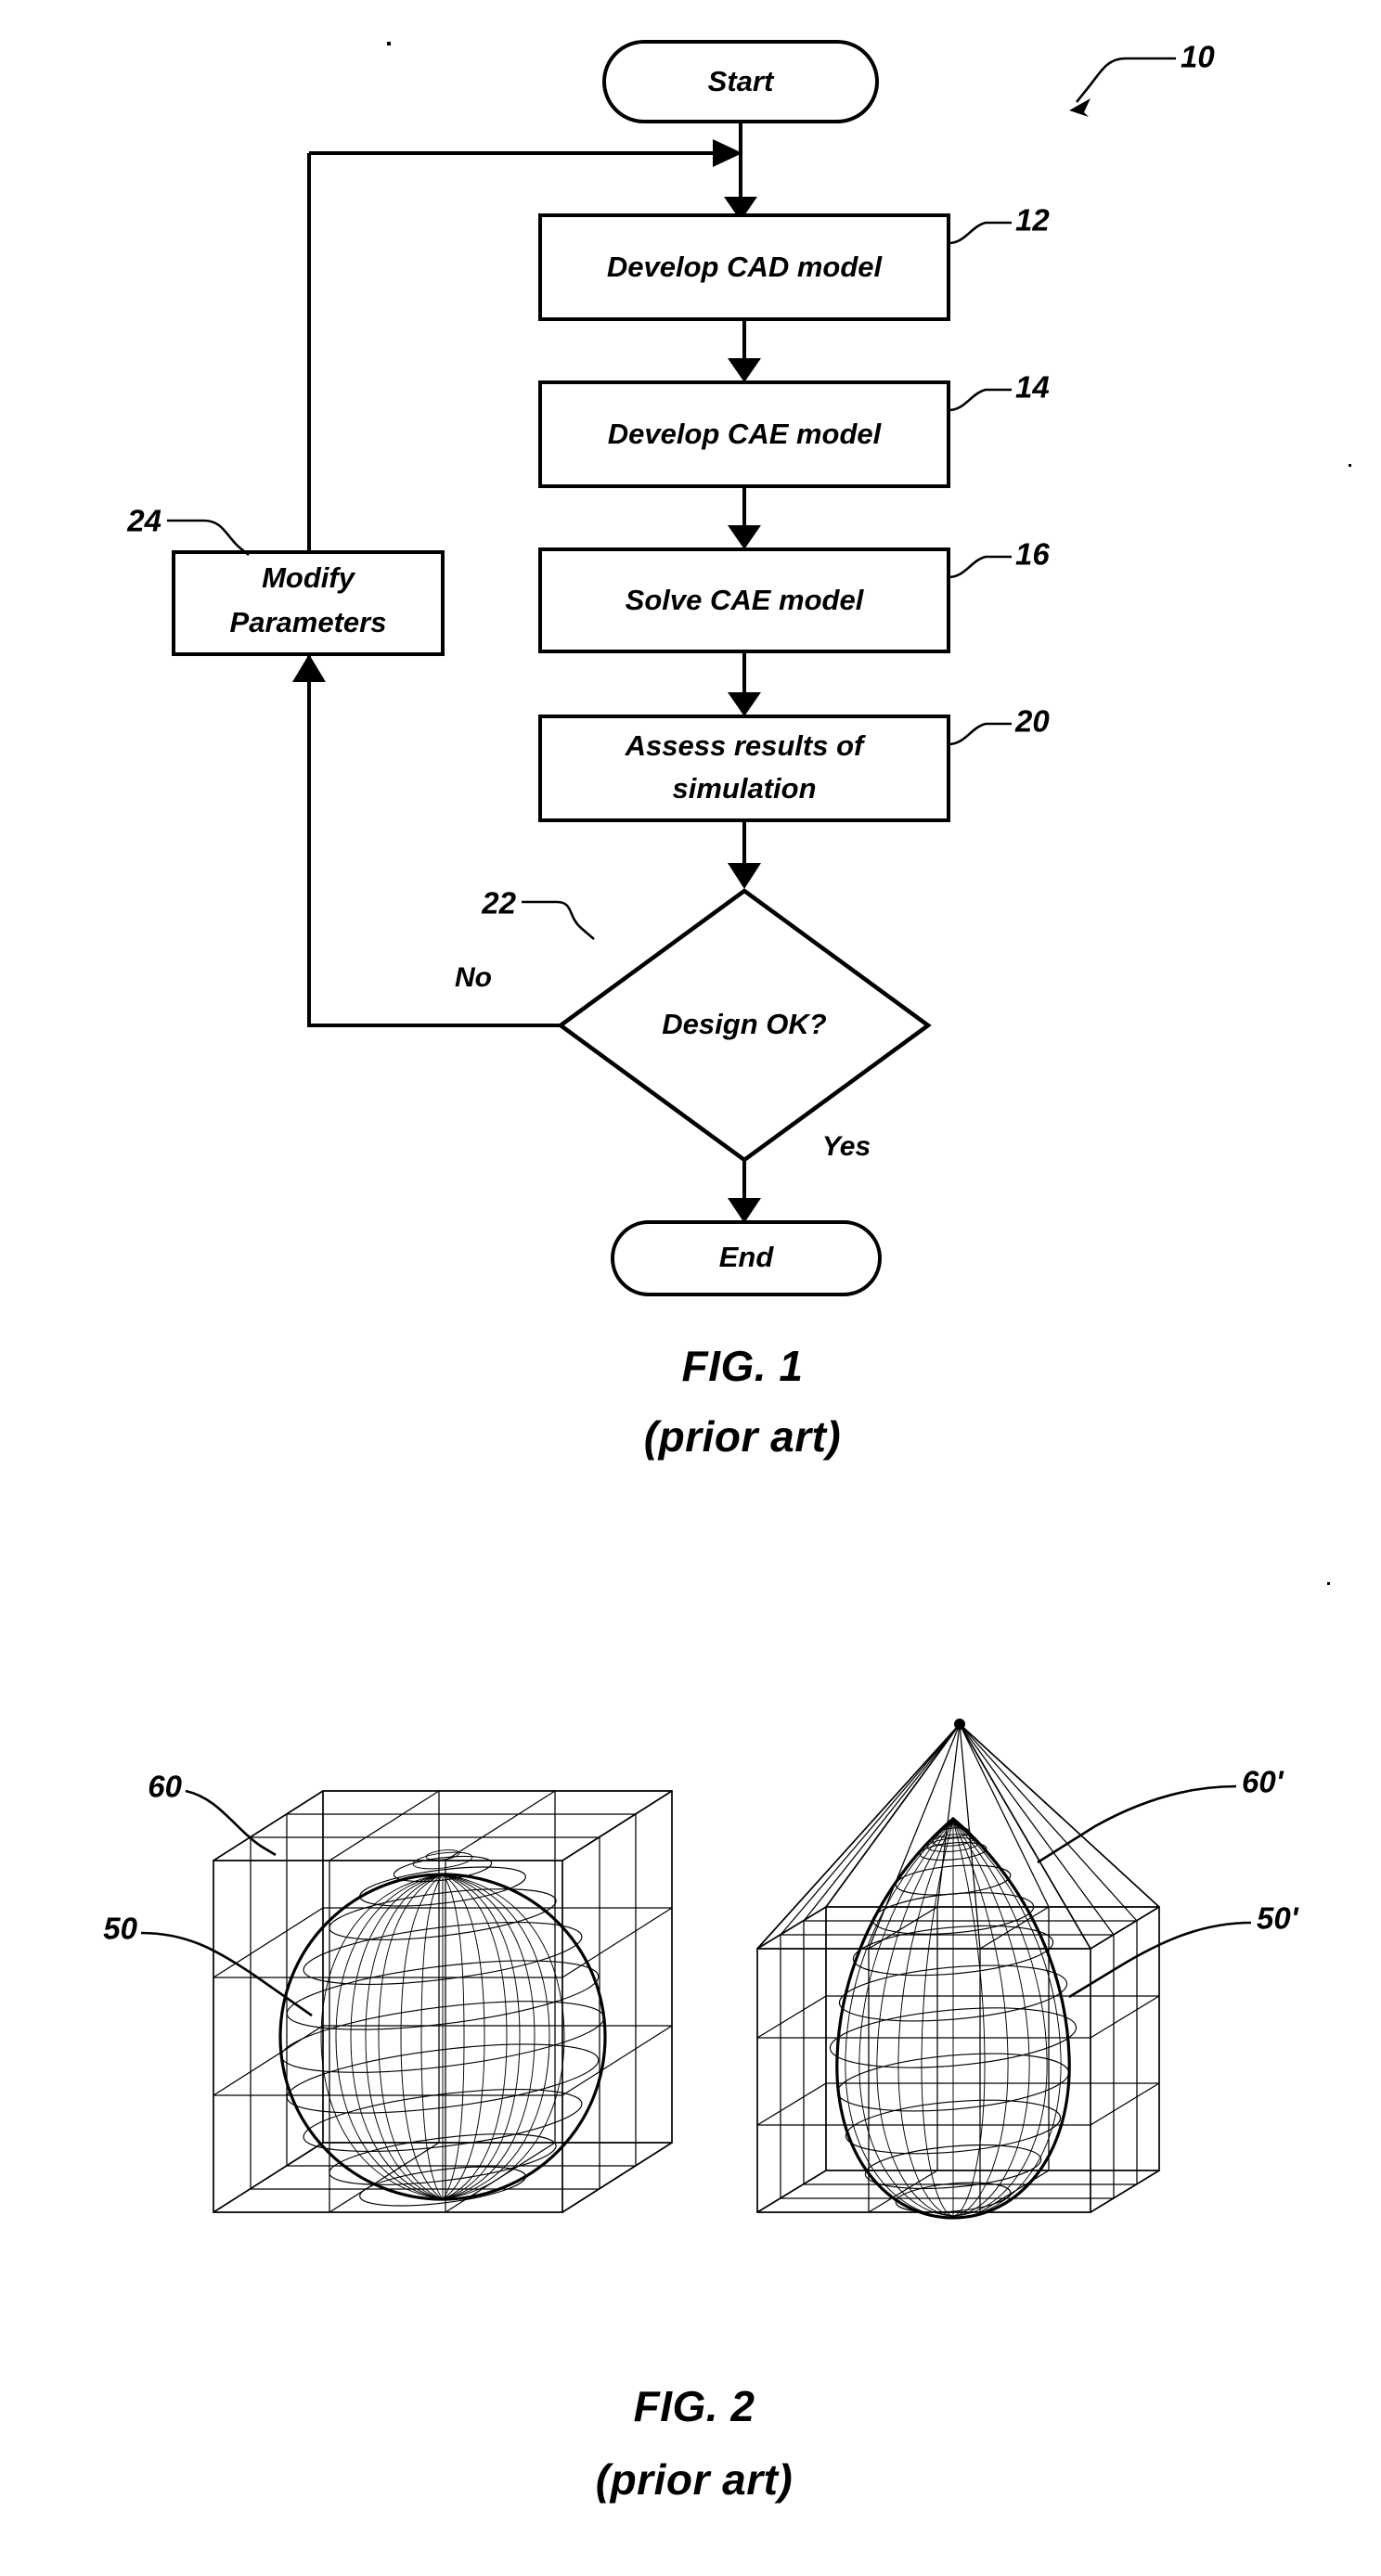 The image size is (1381, 2576). I want to click on figure-2-left-model: 60 50, so click(388, 1991).